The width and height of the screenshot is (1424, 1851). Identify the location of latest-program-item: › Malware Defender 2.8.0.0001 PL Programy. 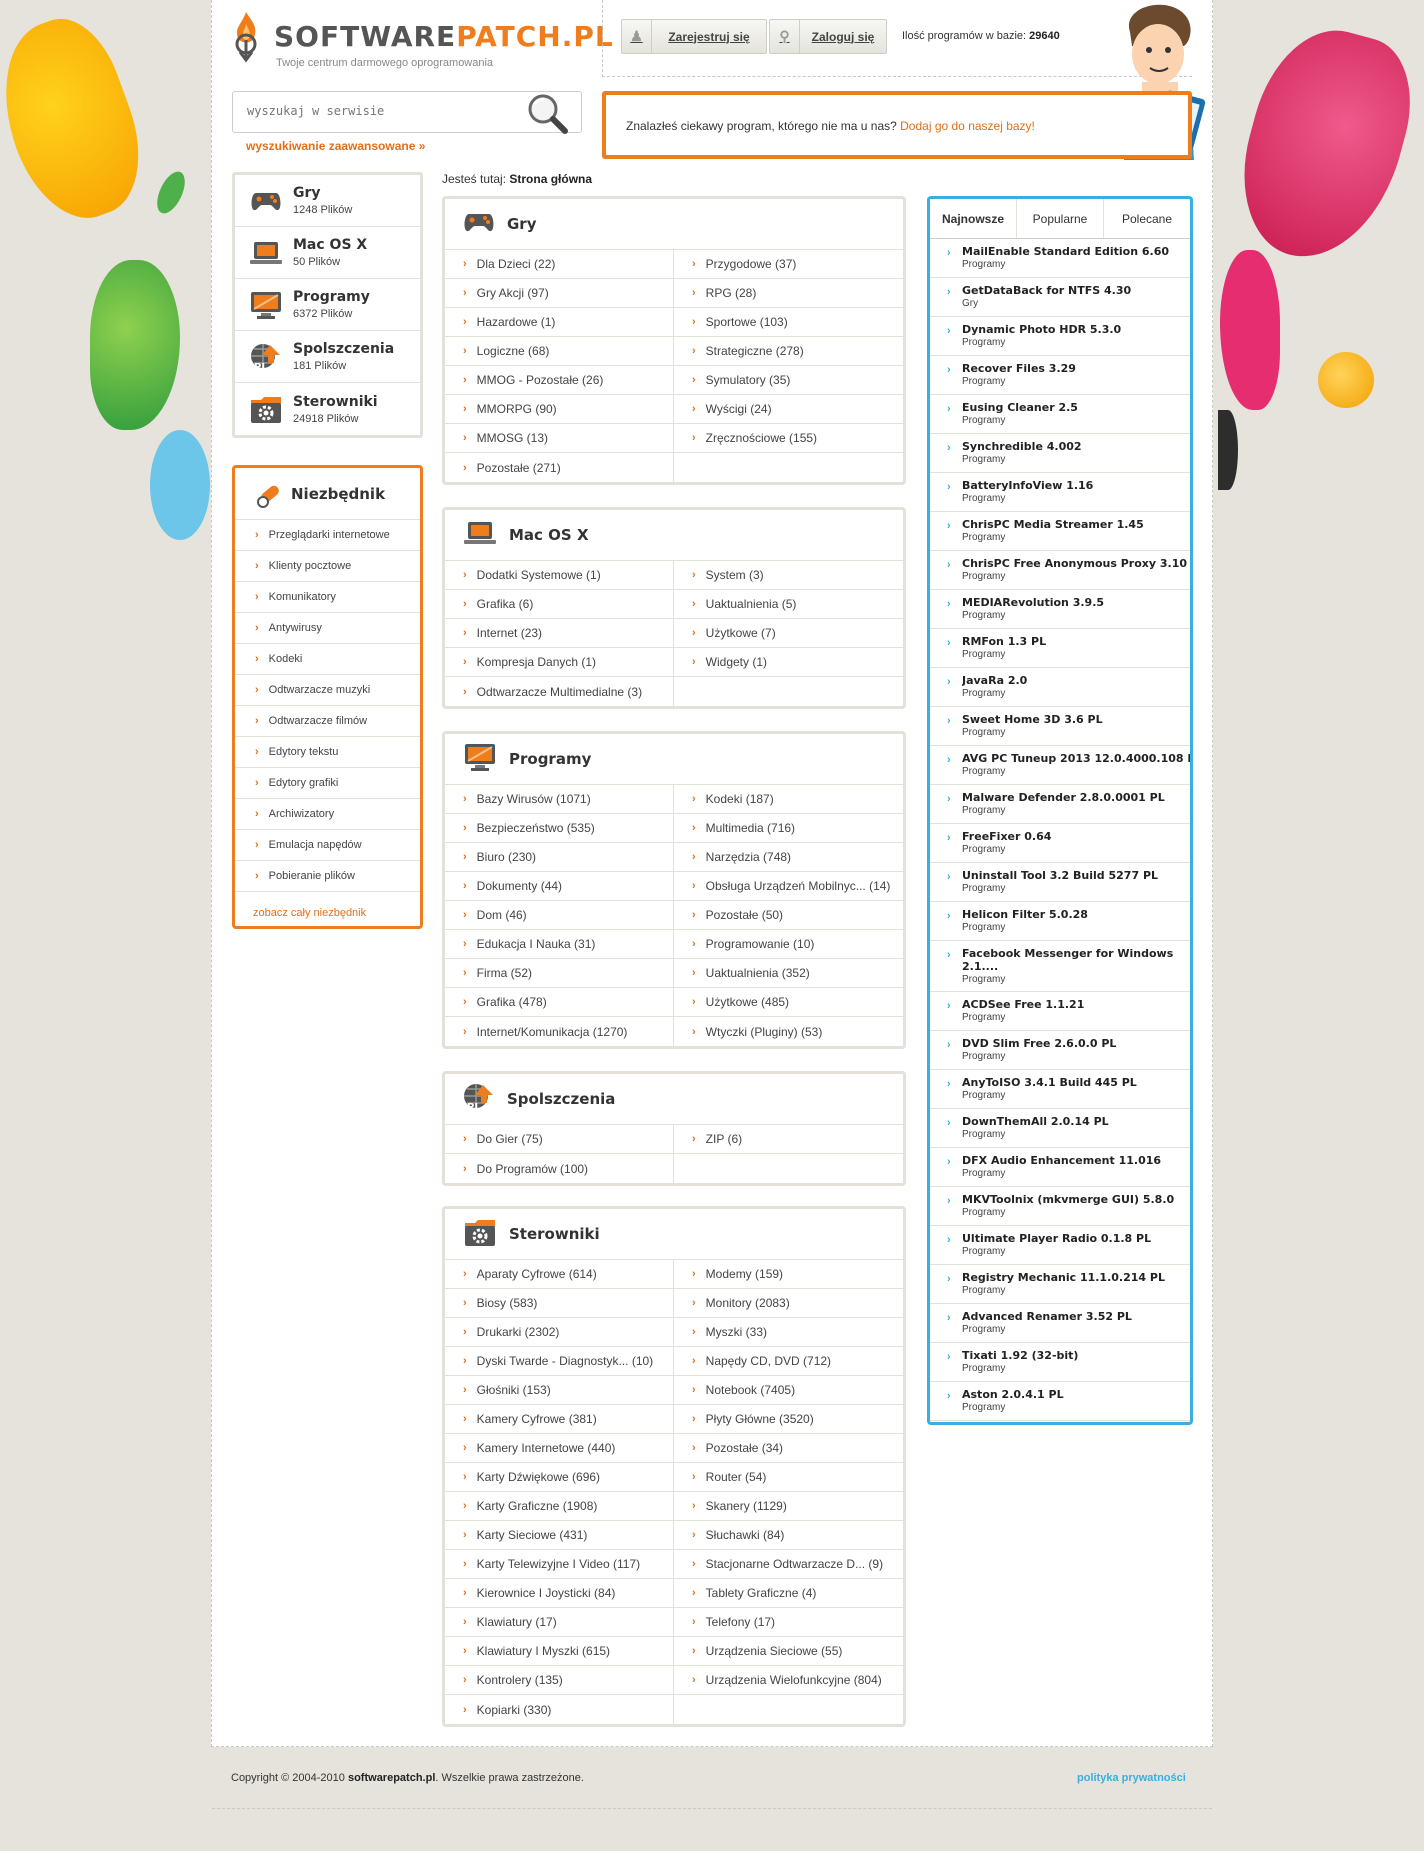
(1060, 804).